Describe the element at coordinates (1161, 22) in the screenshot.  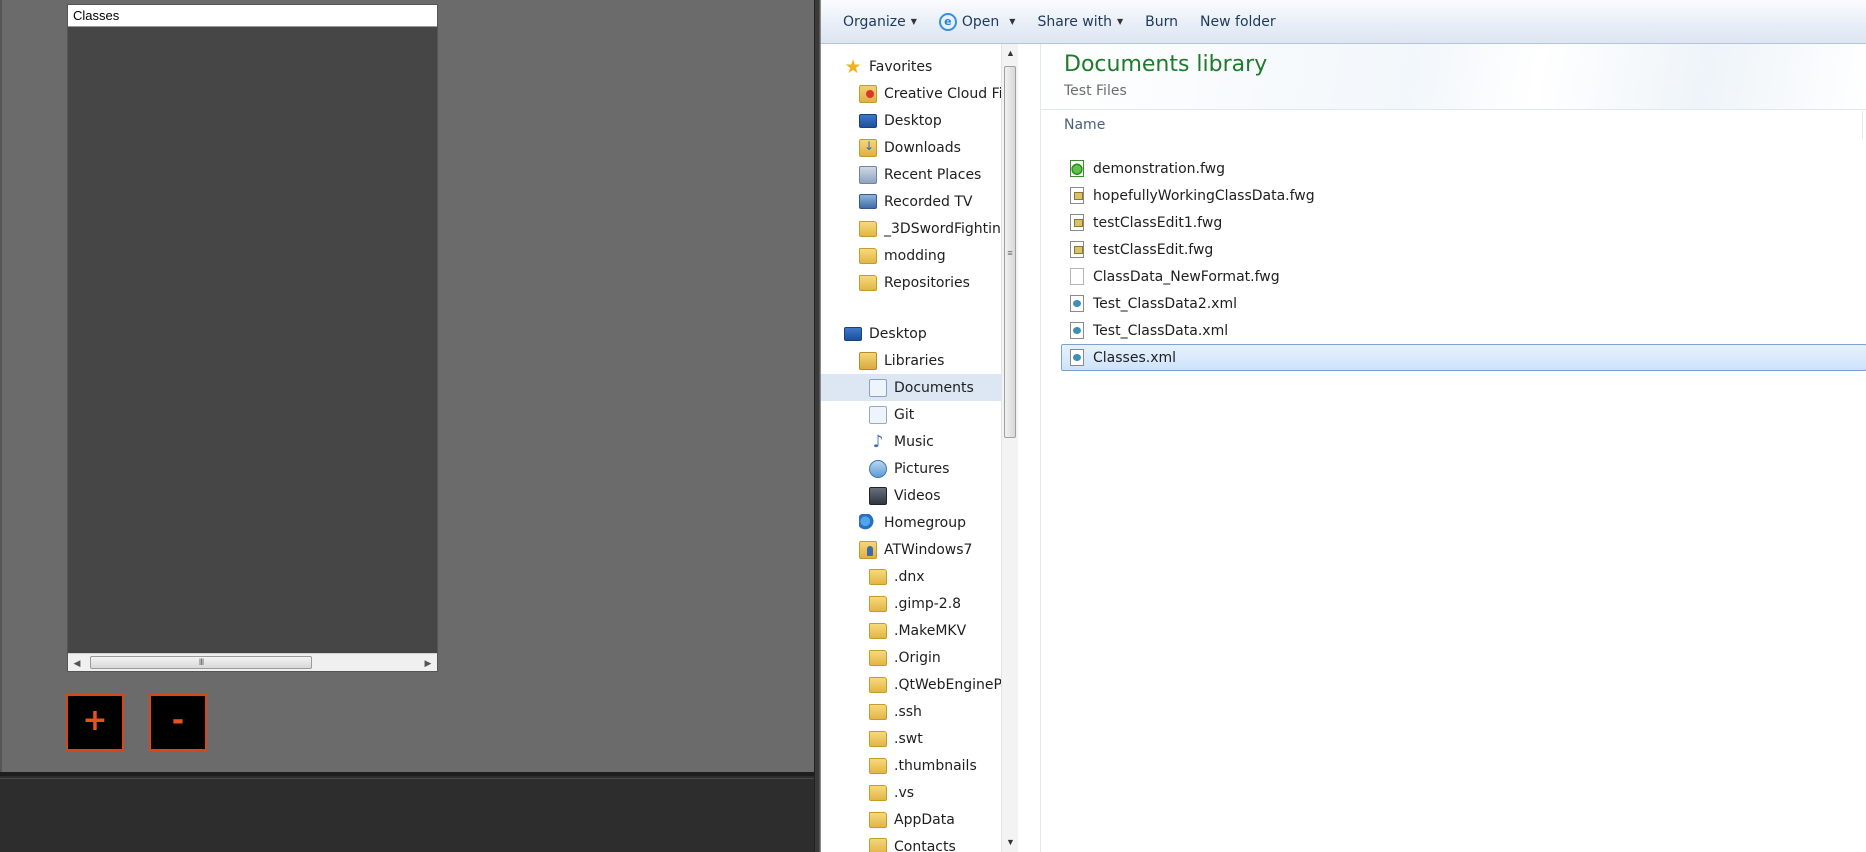
I see `burn-button: Burn` at that location.